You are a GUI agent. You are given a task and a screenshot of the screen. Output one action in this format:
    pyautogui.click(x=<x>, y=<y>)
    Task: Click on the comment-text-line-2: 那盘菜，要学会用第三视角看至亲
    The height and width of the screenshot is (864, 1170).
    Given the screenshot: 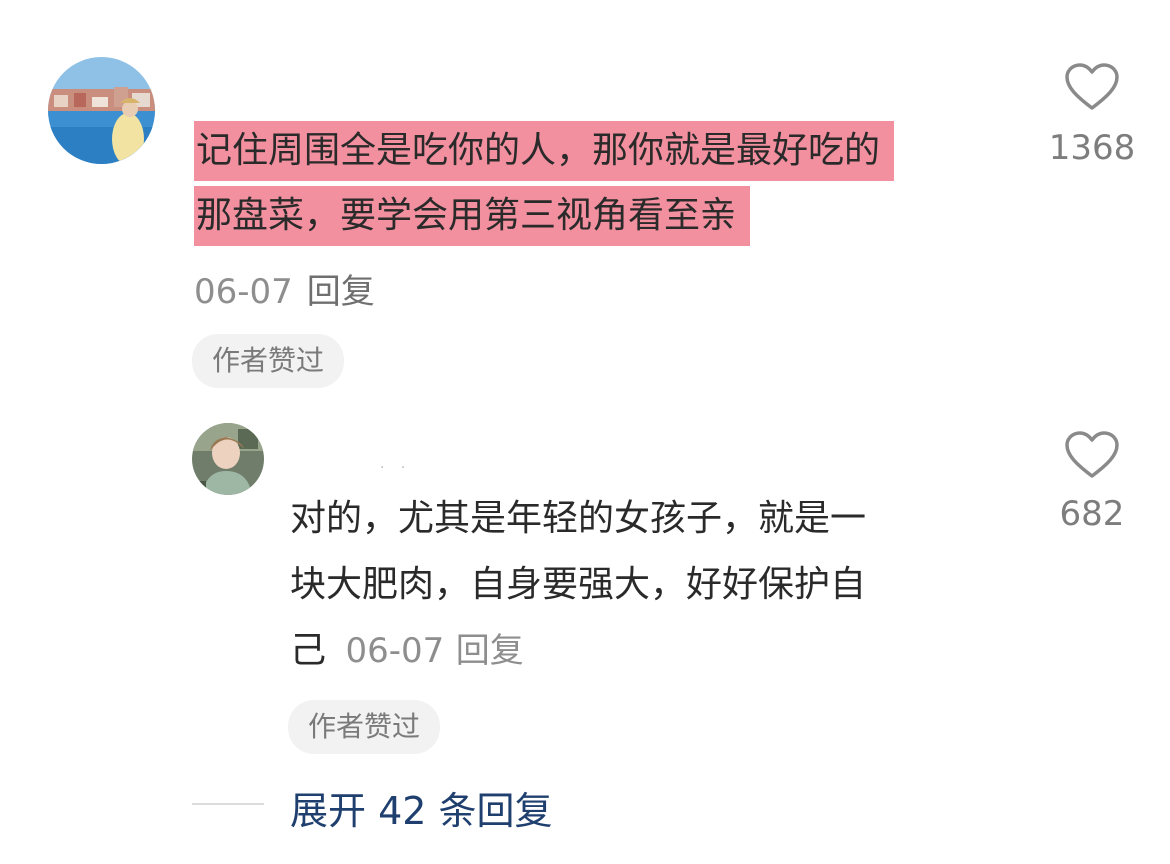 What is the action you would take?
    pyautogui.click(x=472, y=216)
    